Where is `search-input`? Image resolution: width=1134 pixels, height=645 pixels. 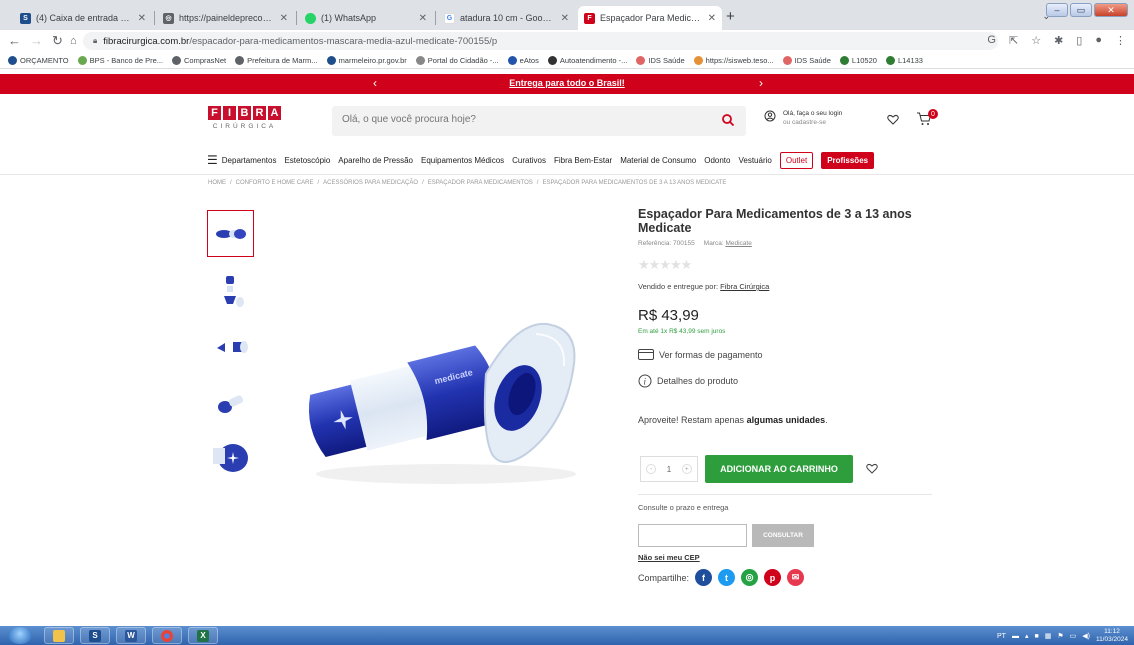
search-input is located at coordinates (522, 119).